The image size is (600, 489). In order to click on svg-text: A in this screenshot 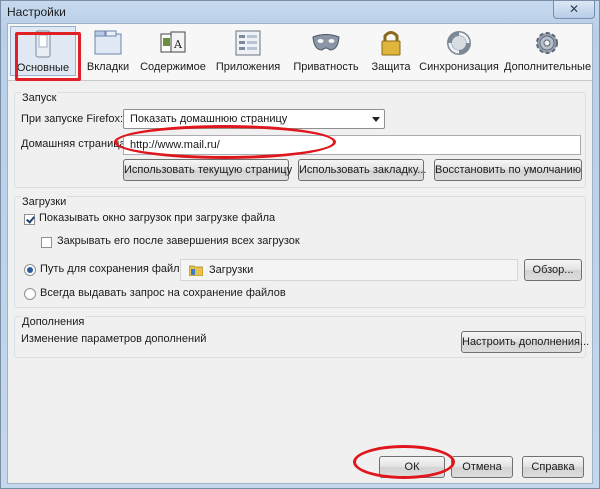, I will do `click(178, 44)`.